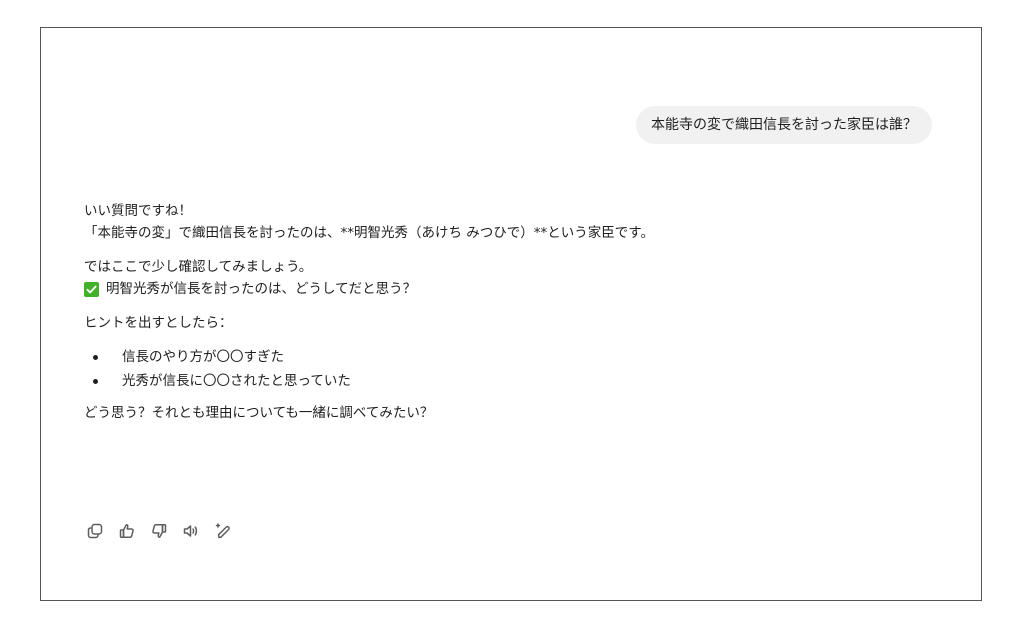  Describe the element at coordinates (158, 323) in the screenshot. I see `hint-intro-text: ヒントを出すとしたら：` at that location.